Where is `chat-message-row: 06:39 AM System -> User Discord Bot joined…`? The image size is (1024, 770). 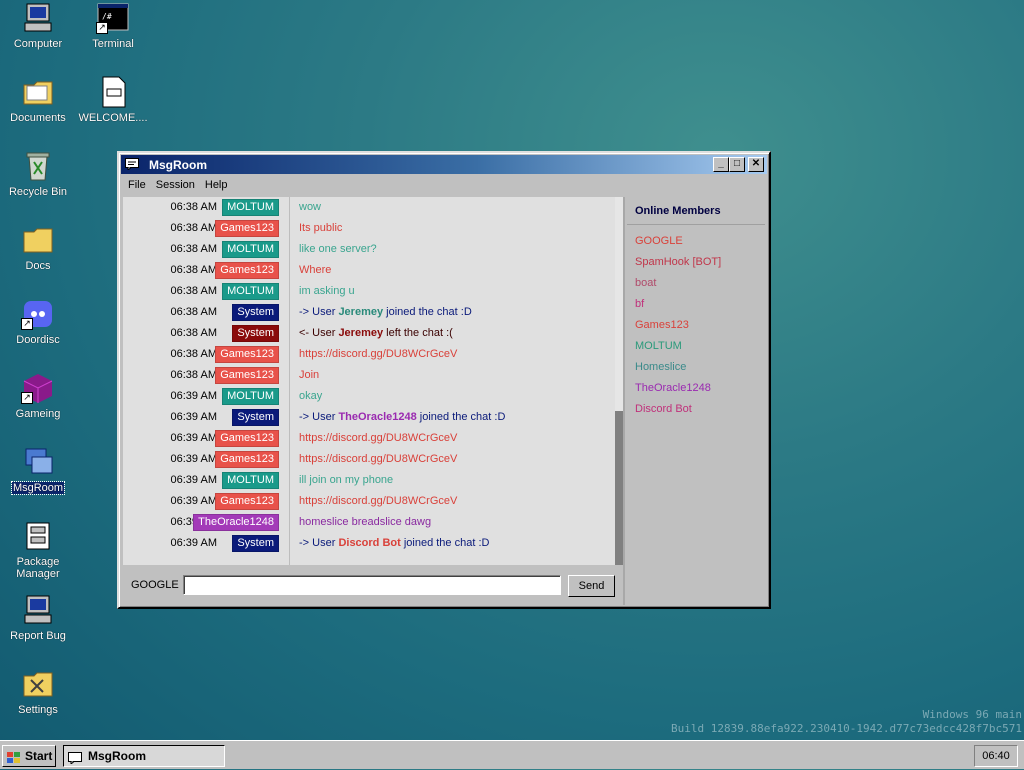 chat-message-row: 06:39 AM System -> User Discord Bot joined… is located at coordinates (368, 543).